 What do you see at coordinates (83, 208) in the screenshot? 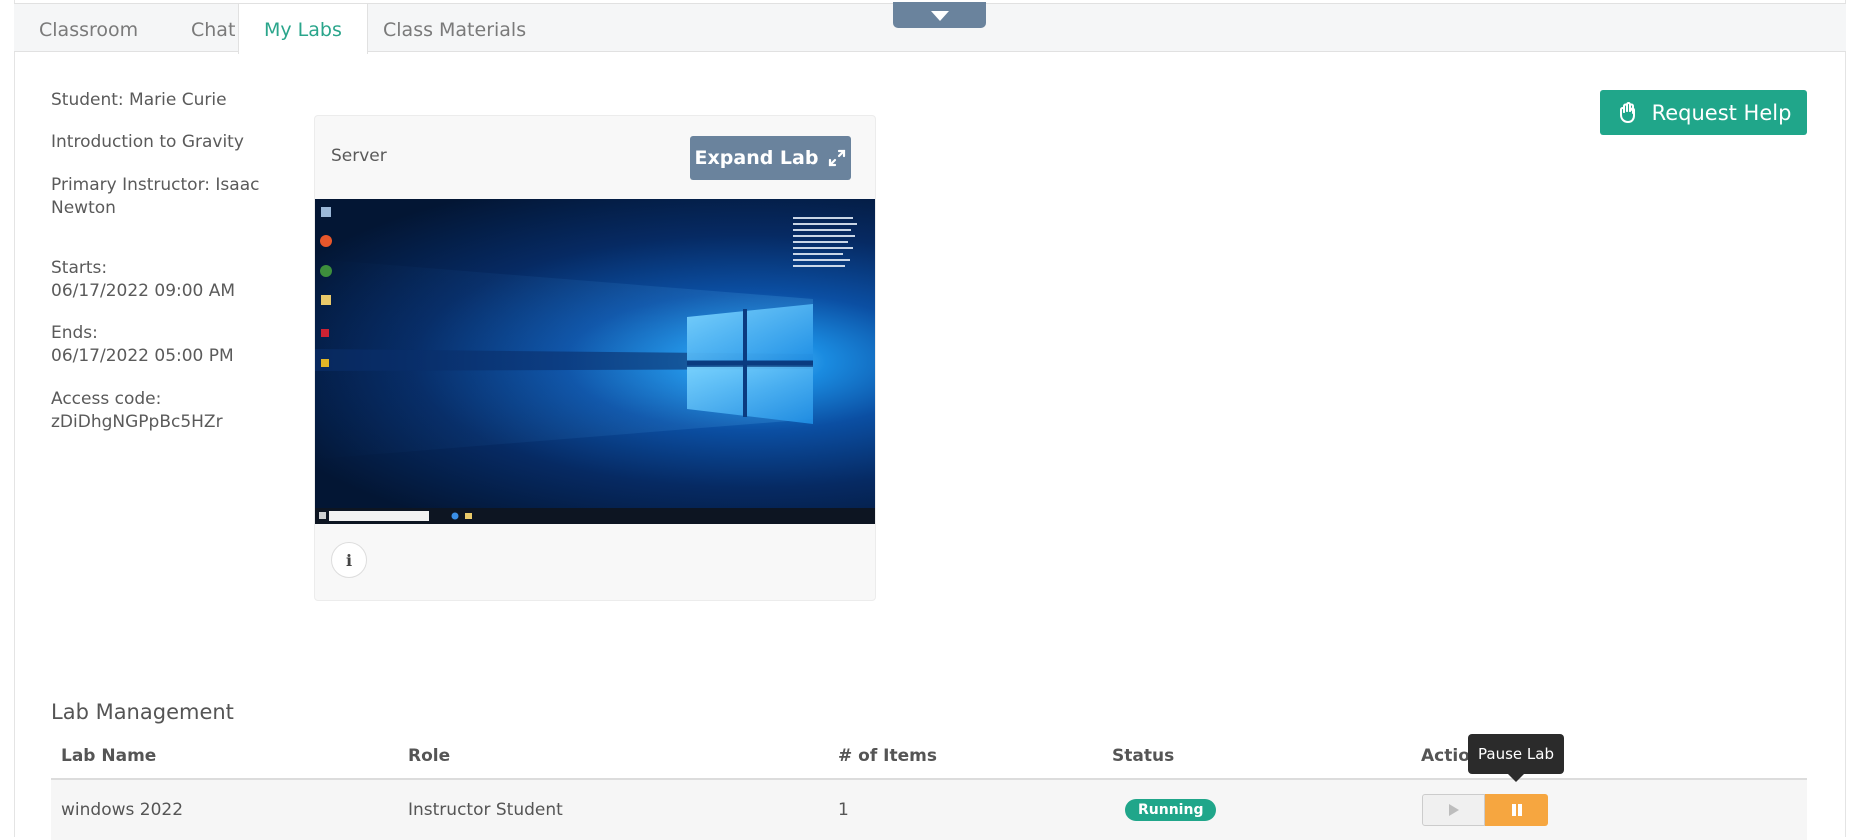
I see `instructor-line-2: Newton` at bounding box center [83, 208].